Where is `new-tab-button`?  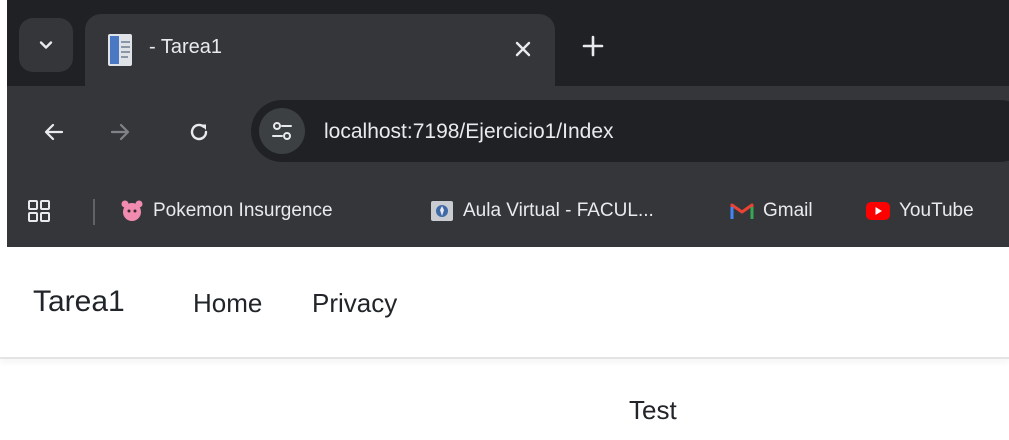 new-tab-button is located at coordinates (593, 46).